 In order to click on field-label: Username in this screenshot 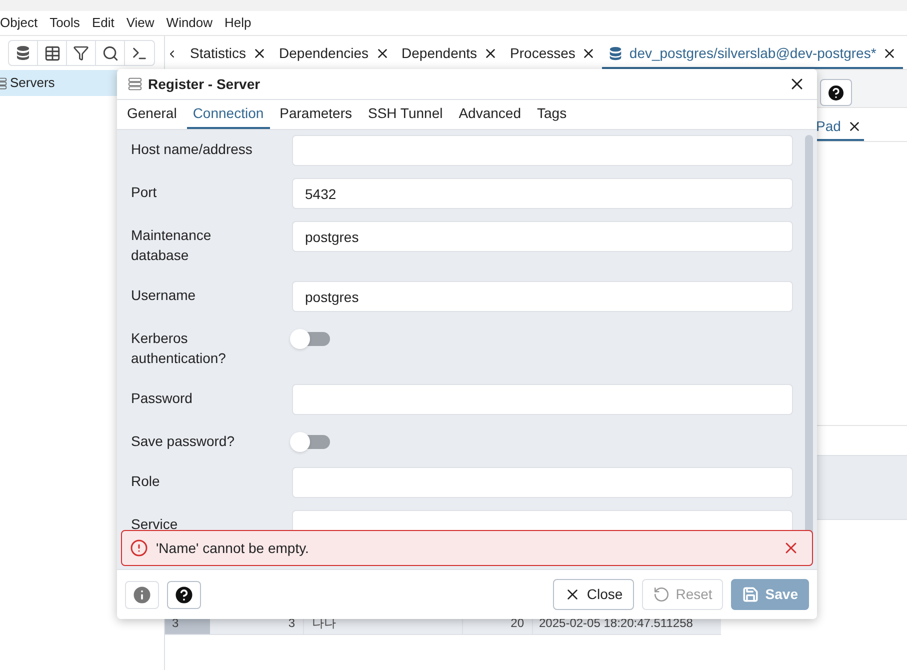, I will do `click(164, 295)`.